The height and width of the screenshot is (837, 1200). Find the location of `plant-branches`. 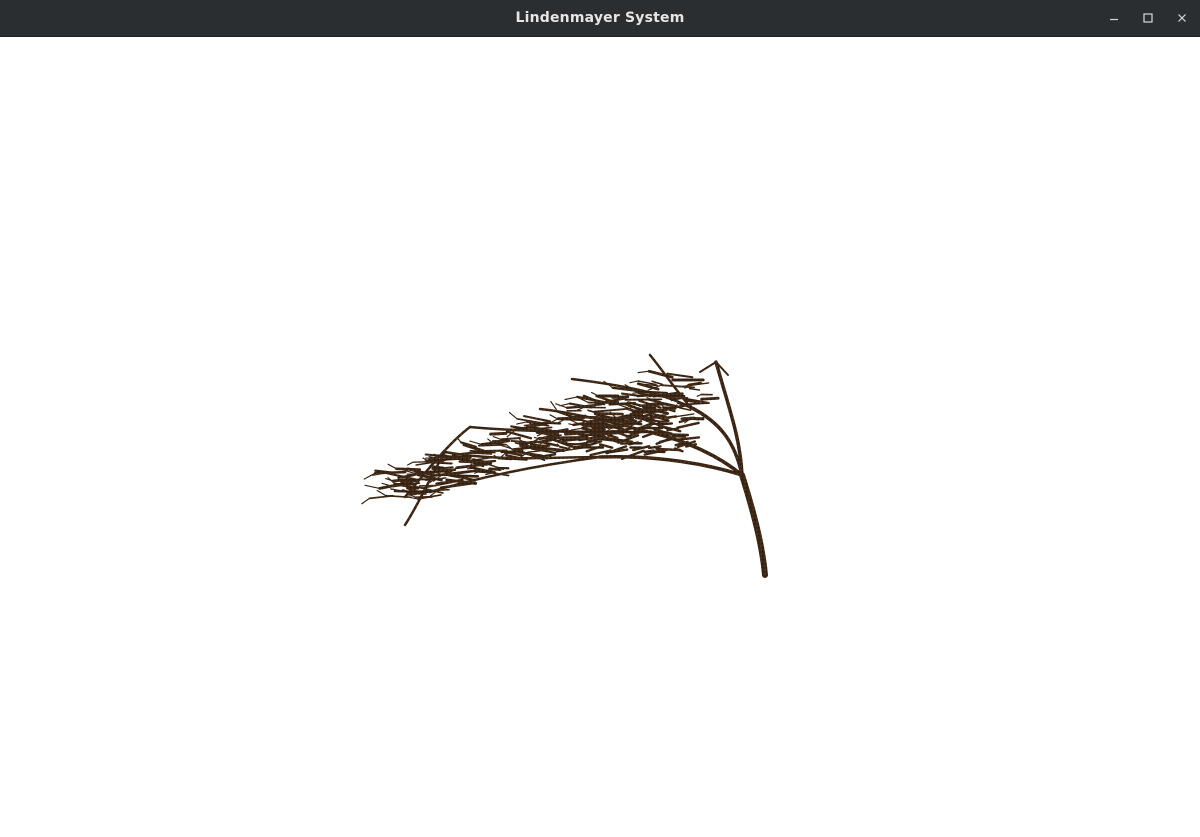

plant-branches is located at coordinates (564, 465).